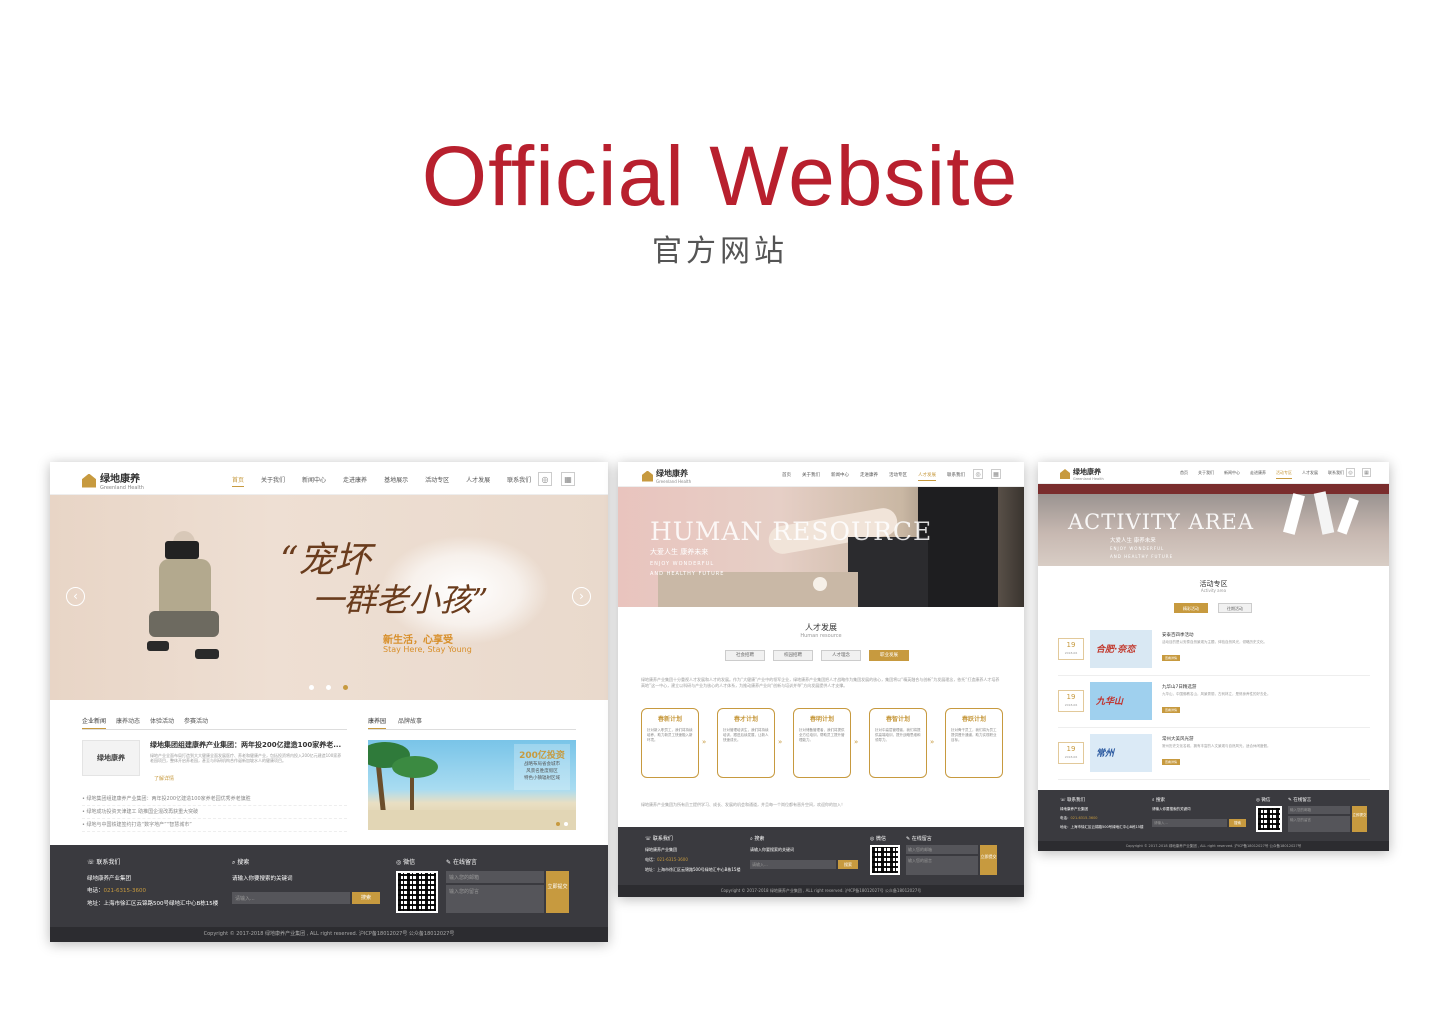 The height and width of the screenshot is (1029, 1440). What do you see at coordinates (745, 655) in the screenshot?
I see `hr-tab: 社会招聘` at bounding box center [745, 655].